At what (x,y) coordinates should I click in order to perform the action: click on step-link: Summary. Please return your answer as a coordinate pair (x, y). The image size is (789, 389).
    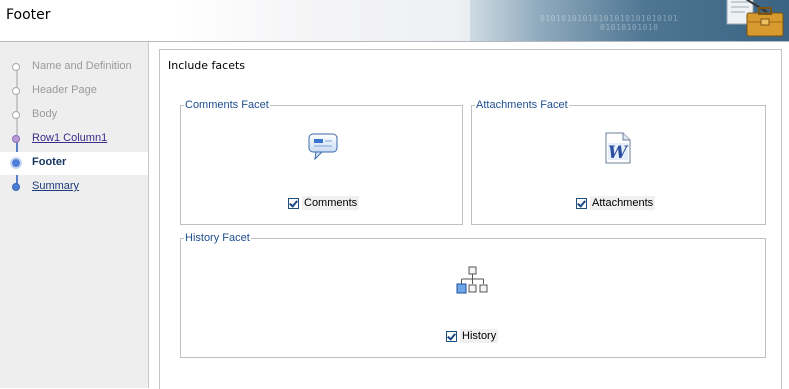
    Looking at the image, I should click on (55, 186).